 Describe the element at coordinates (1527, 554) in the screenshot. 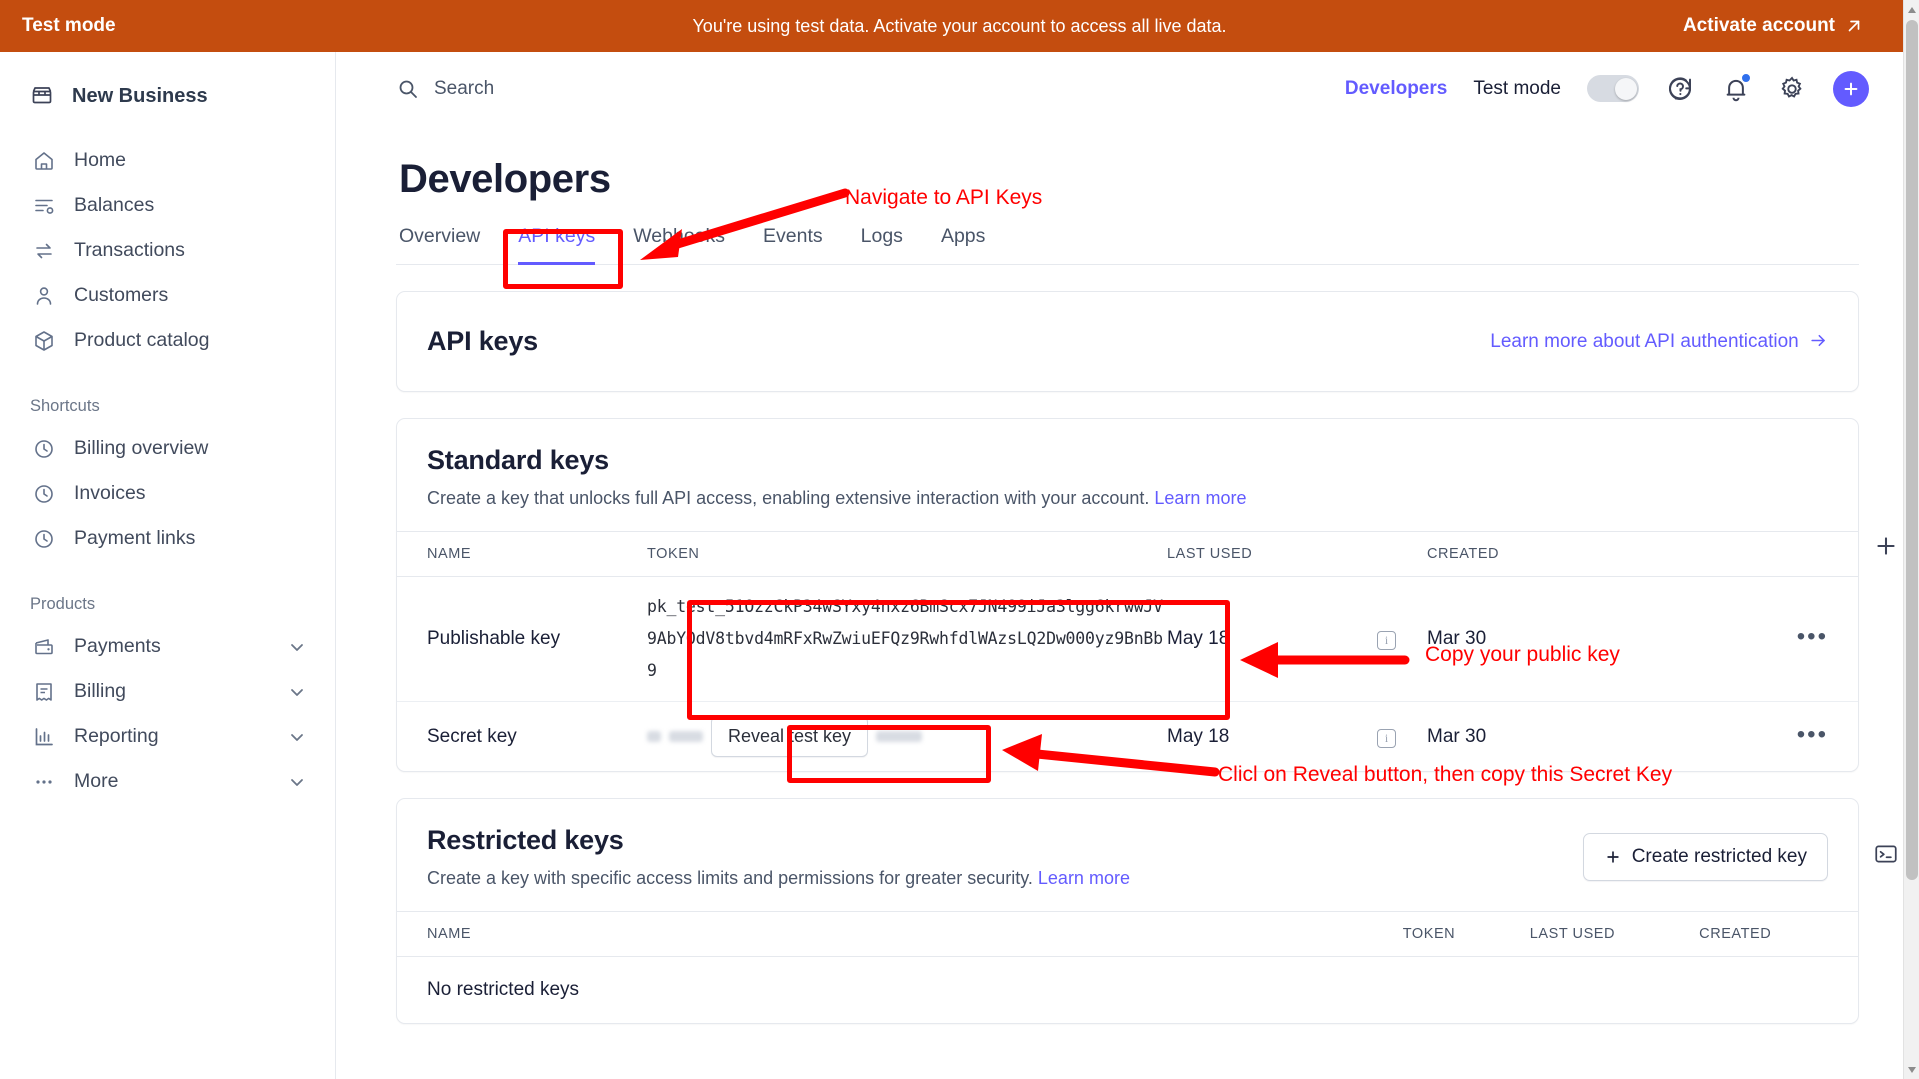

I see `column-header-created: CREATED` at that location.